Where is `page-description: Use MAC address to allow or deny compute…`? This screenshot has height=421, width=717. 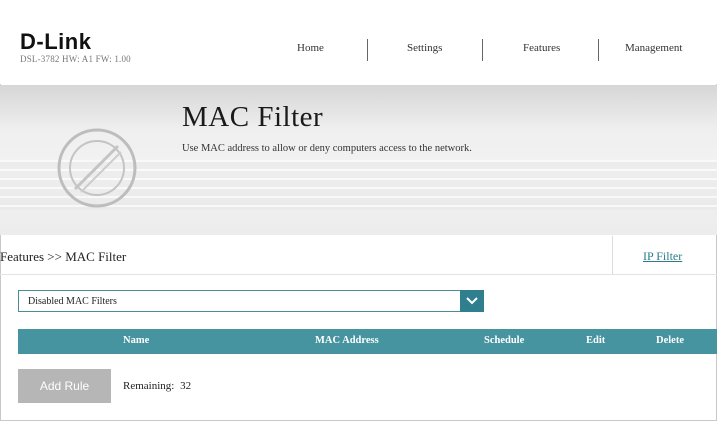
page-description: Use MAC address to allow or deny compute… is located at coordinates (327, 148).